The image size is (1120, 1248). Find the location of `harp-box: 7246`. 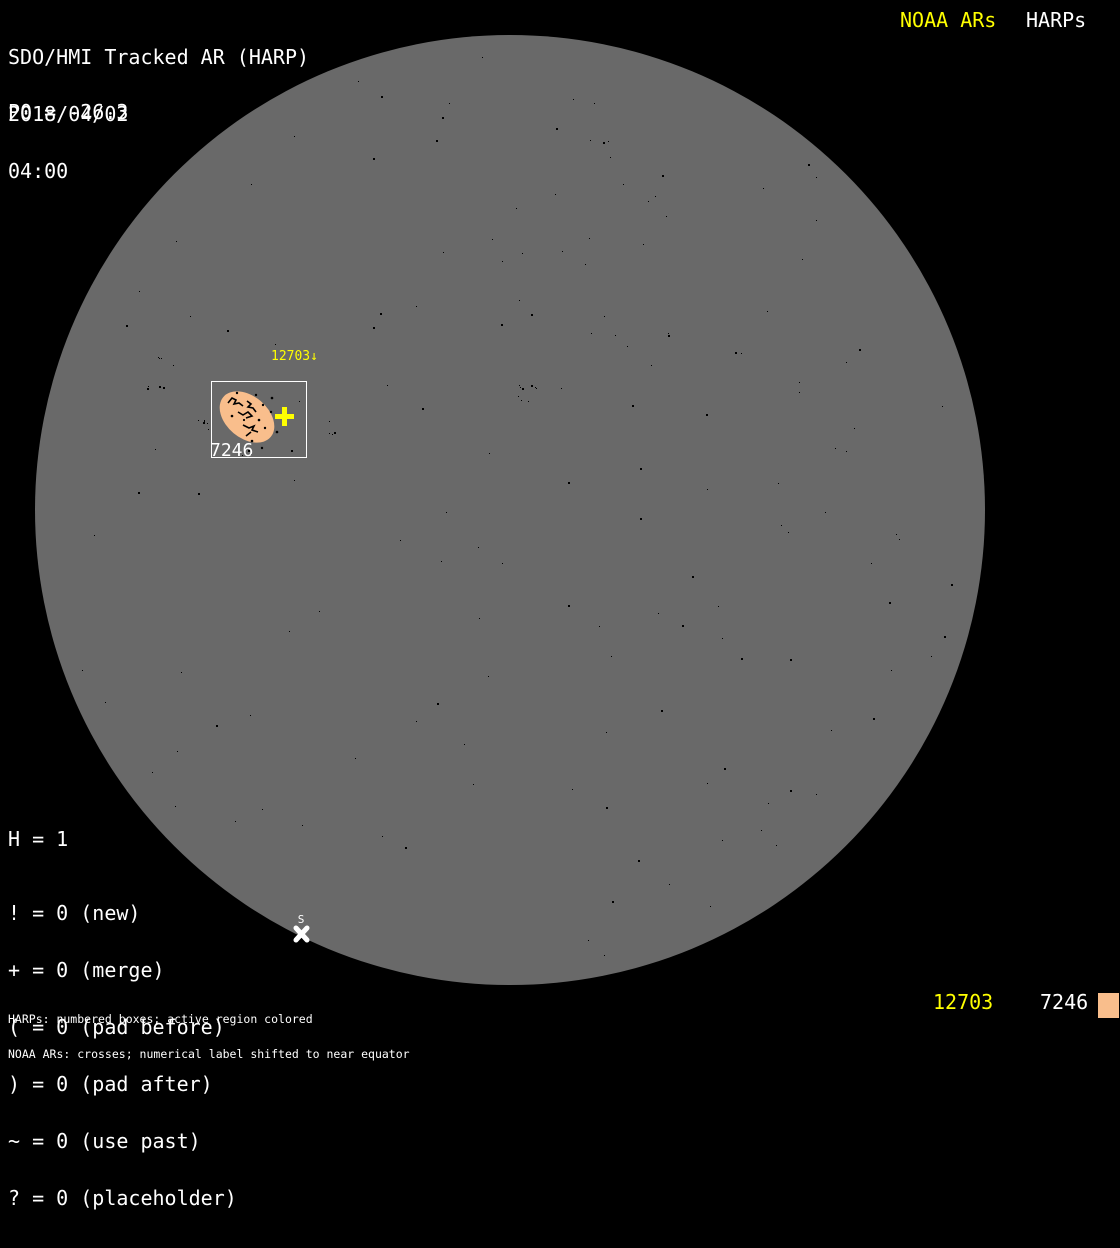

harp-box: 7246 is located at coordinates (258, 421).